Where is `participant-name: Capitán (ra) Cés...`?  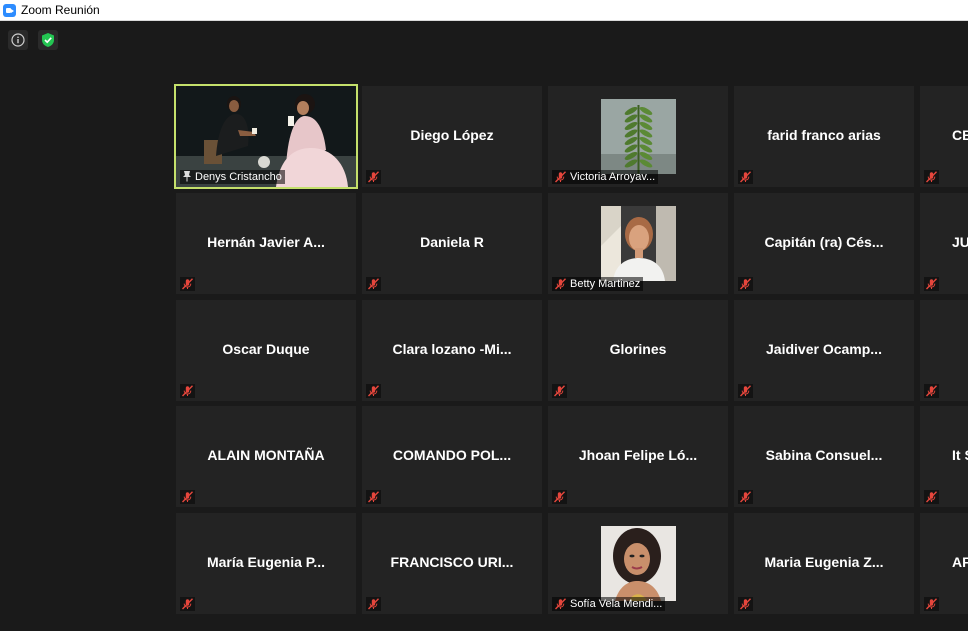
participant-name: Capitán (ra) Cés... is located at coordinates (824, 242).